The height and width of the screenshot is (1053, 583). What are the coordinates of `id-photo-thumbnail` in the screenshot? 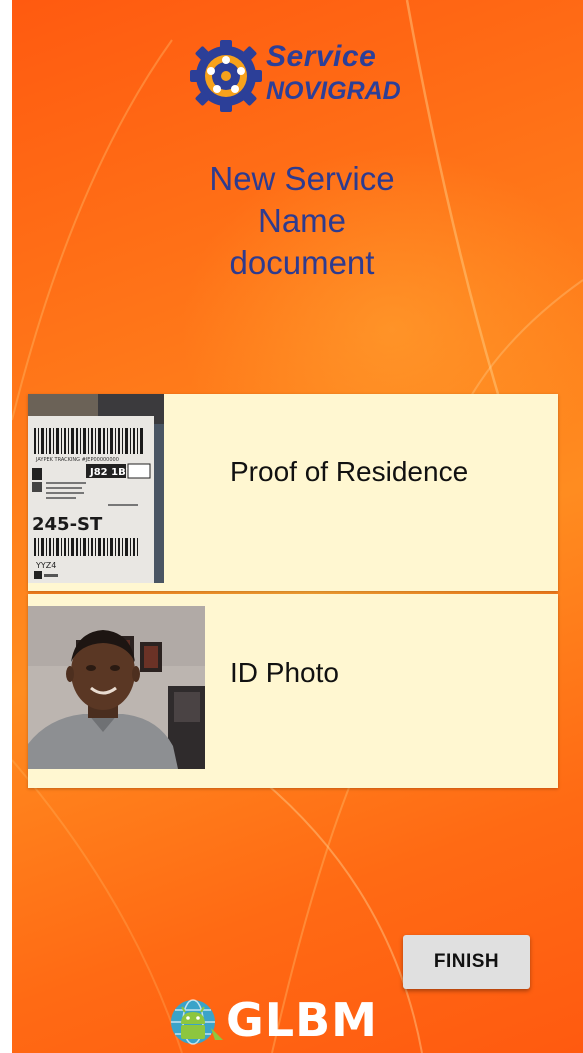 It's located at (116, 687).